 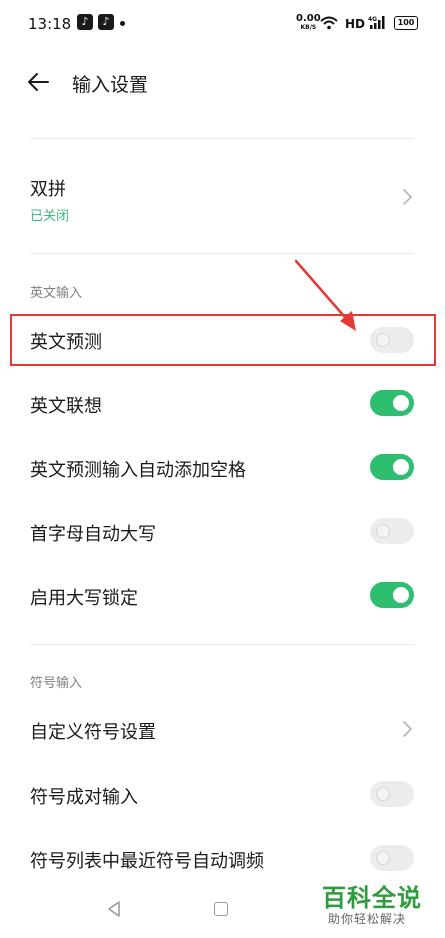 What do you see at coordinates (392, 595) in the screenshot?
I see `caps-lock-toggle` at bounding box center [392, 595].